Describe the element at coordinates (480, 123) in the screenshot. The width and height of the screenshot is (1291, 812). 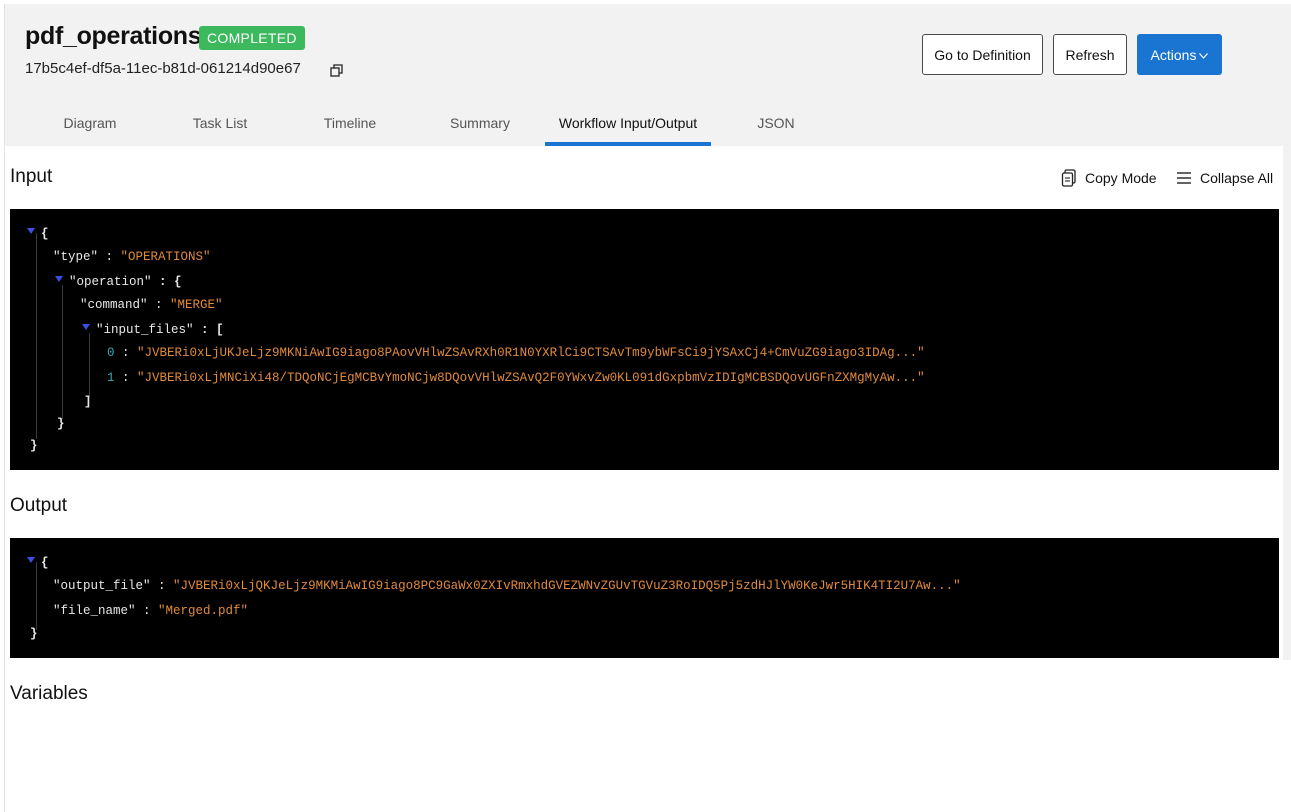
I see `tab-summary: Summary` at that location.